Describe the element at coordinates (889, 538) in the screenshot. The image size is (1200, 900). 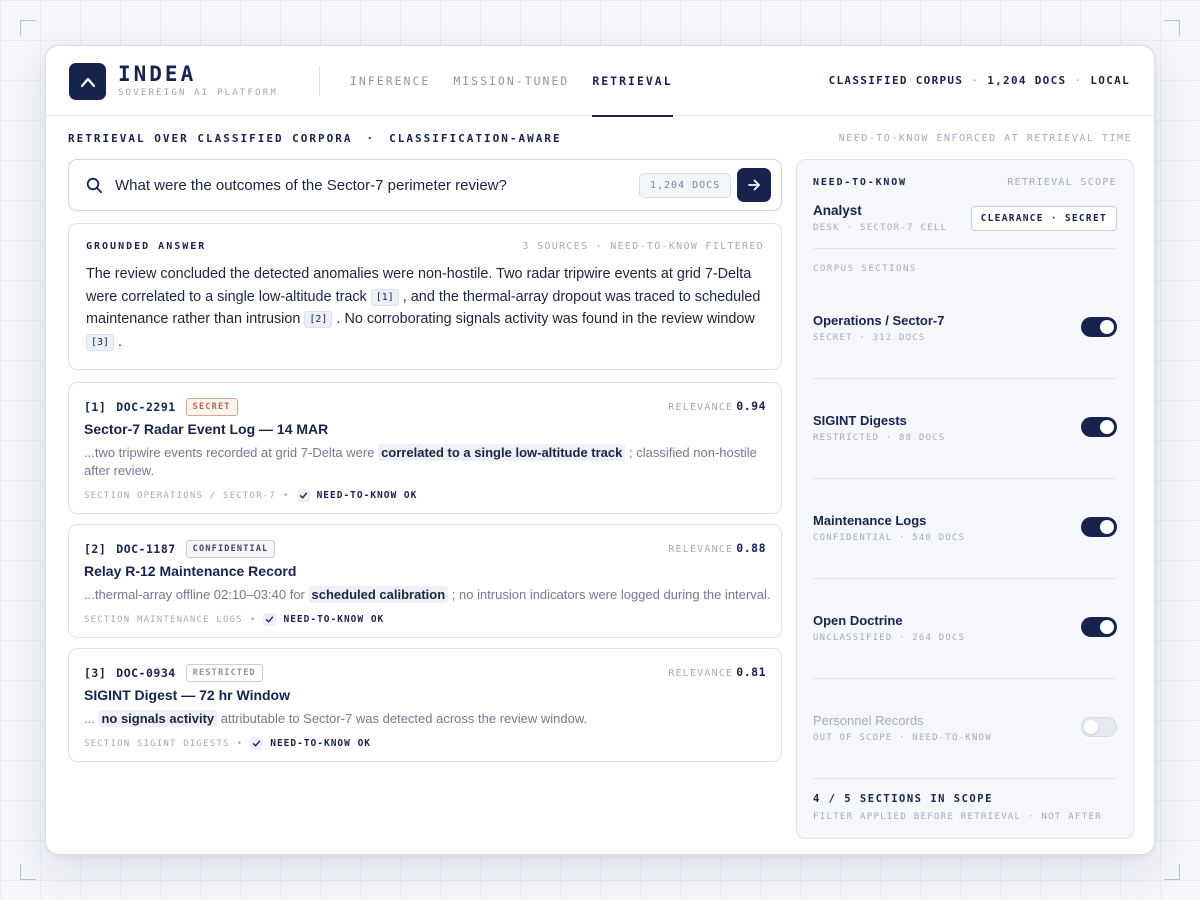
I see `section-meta: CONFIDENTIAL · 540 DOCS` at that location.